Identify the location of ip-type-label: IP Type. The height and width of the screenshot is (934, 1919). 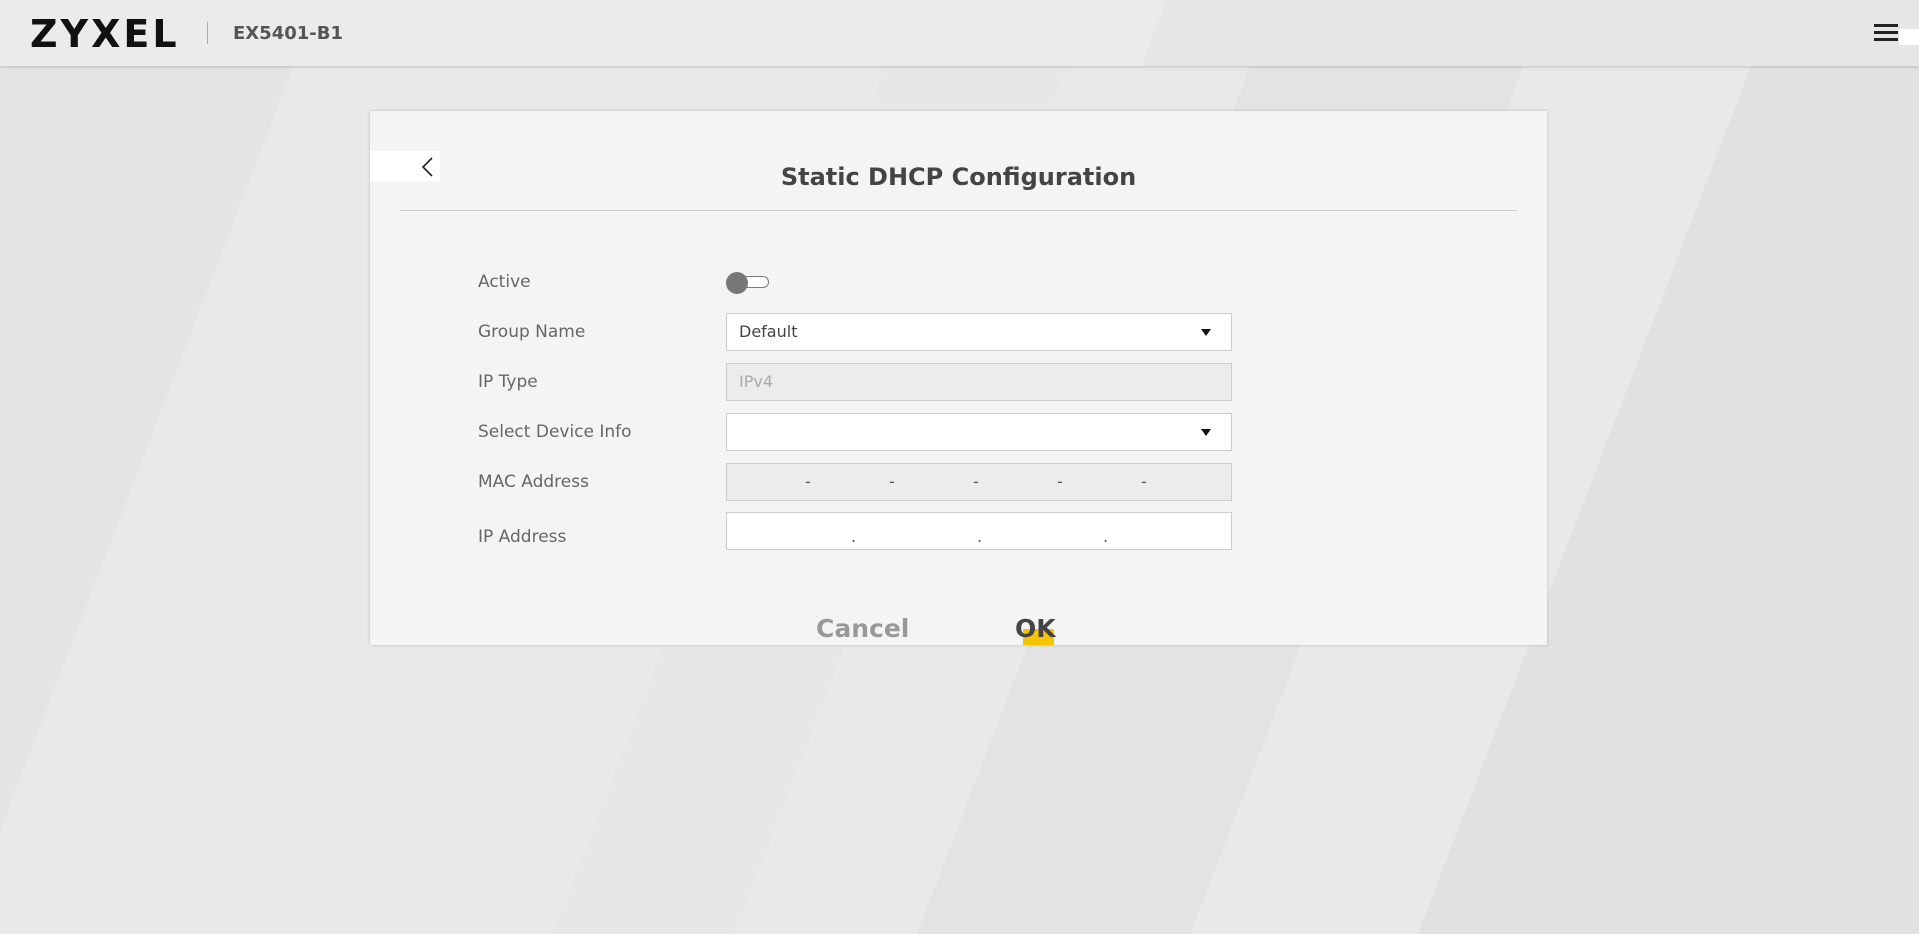
(508, 382).